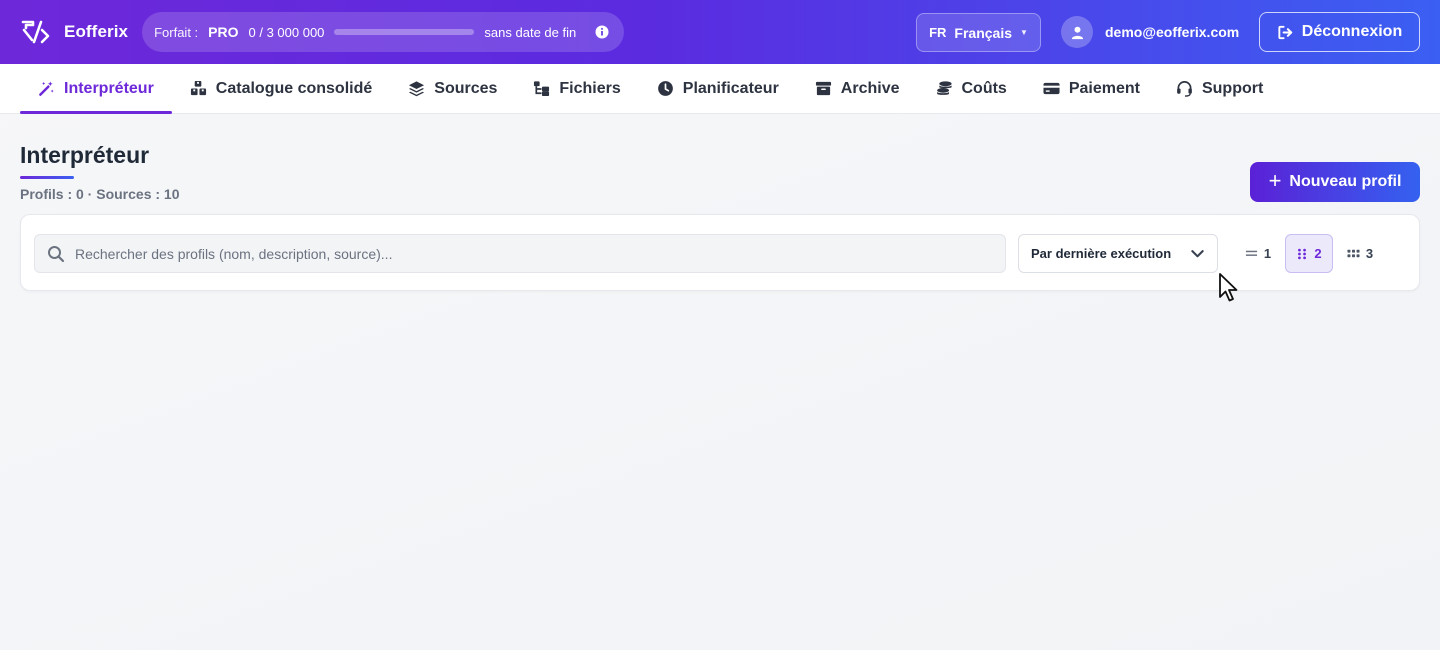 The width and height of the screenshot is (1440, 650). I want to click on tab-fichiers: Fichiers, so click(576, 88).